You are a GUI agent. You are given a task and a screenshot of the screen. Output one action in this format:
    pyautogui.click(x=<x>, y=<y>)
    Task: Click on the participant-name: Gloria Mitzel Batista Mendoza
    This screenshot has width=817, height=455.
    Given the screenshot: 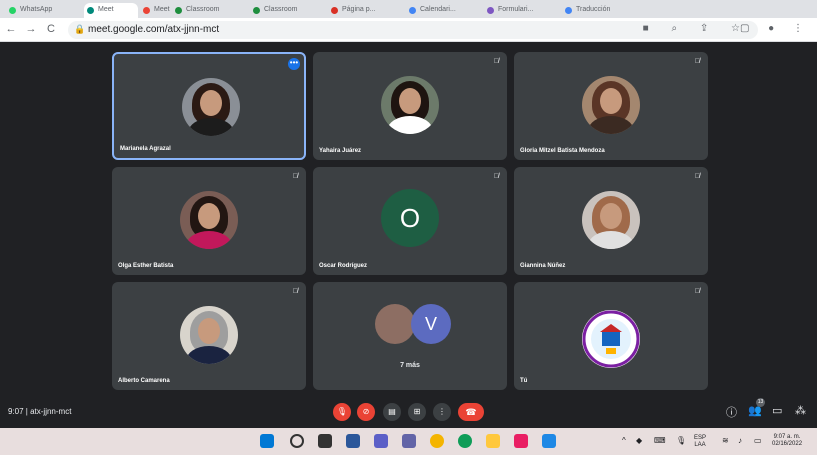 What is the action you would take?
    pyautogui.click(x=562, y=151)
    